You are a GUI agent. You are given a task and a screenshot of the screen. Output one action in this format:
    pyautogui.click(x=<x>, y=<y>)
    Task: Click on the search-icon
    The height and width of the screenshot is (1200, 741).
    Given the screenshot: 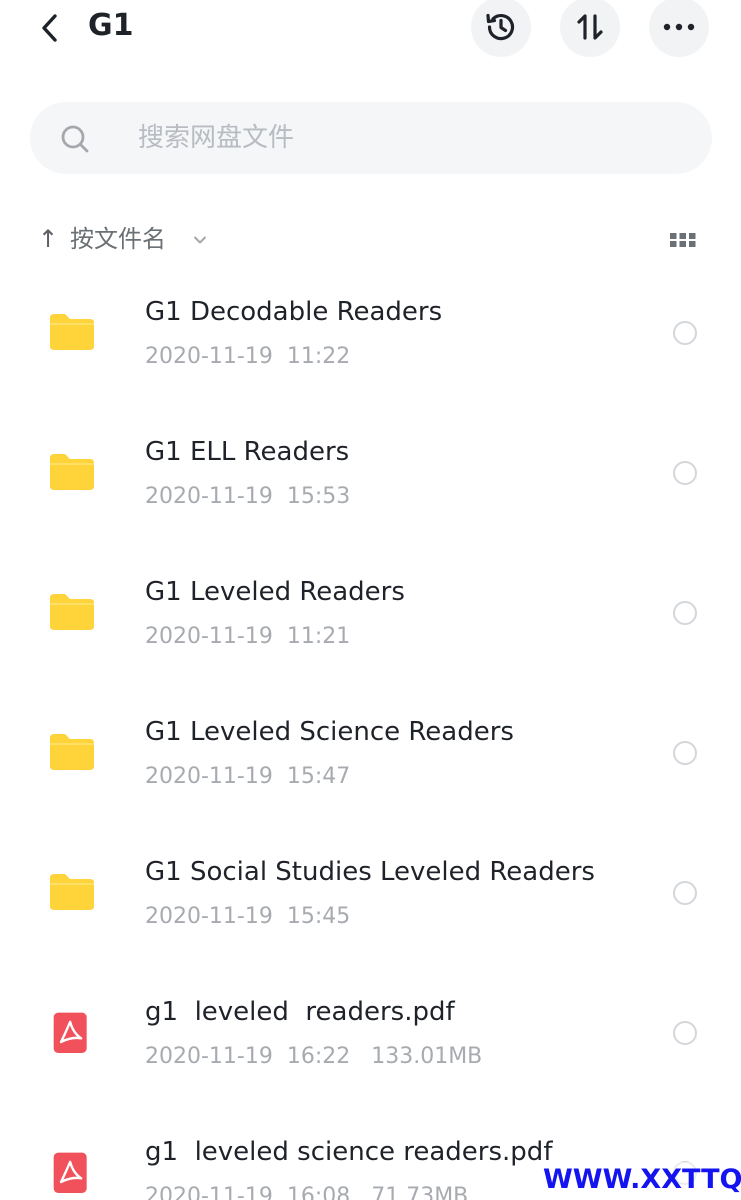 What is the action you would take?
    pyautogui.click(x=75, y=139)
    